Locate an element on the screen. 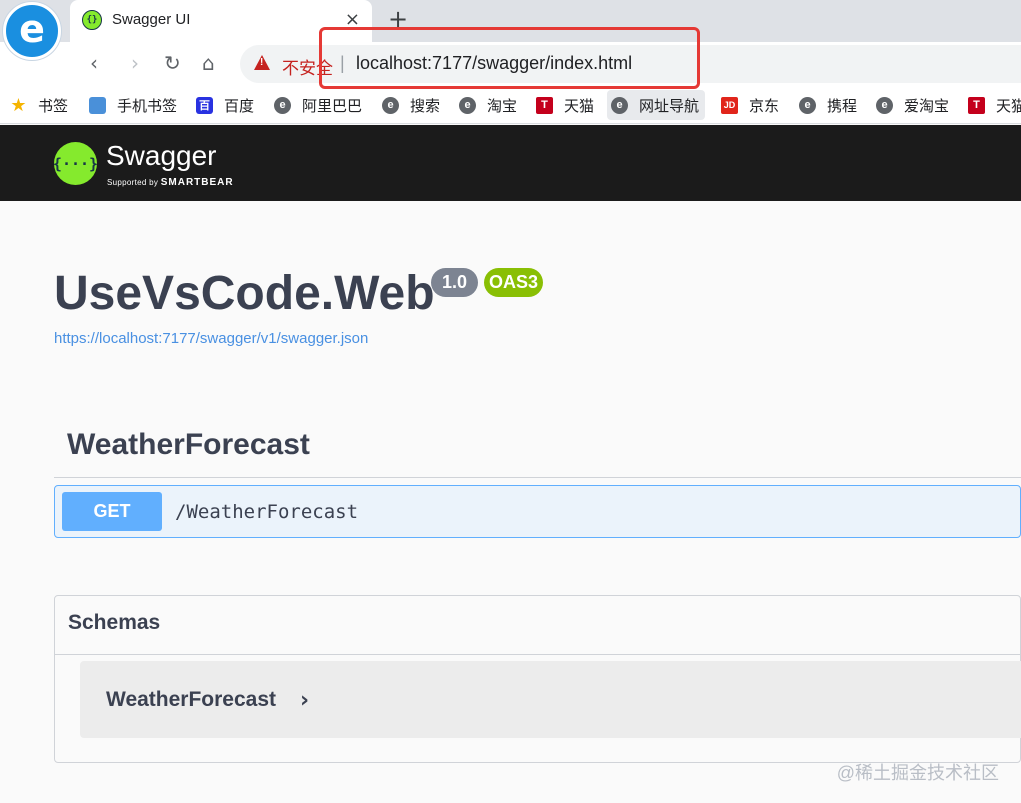 This screenshot has height=803, width=1021. url-highlight-annotation is located at coordinates (509, 58).